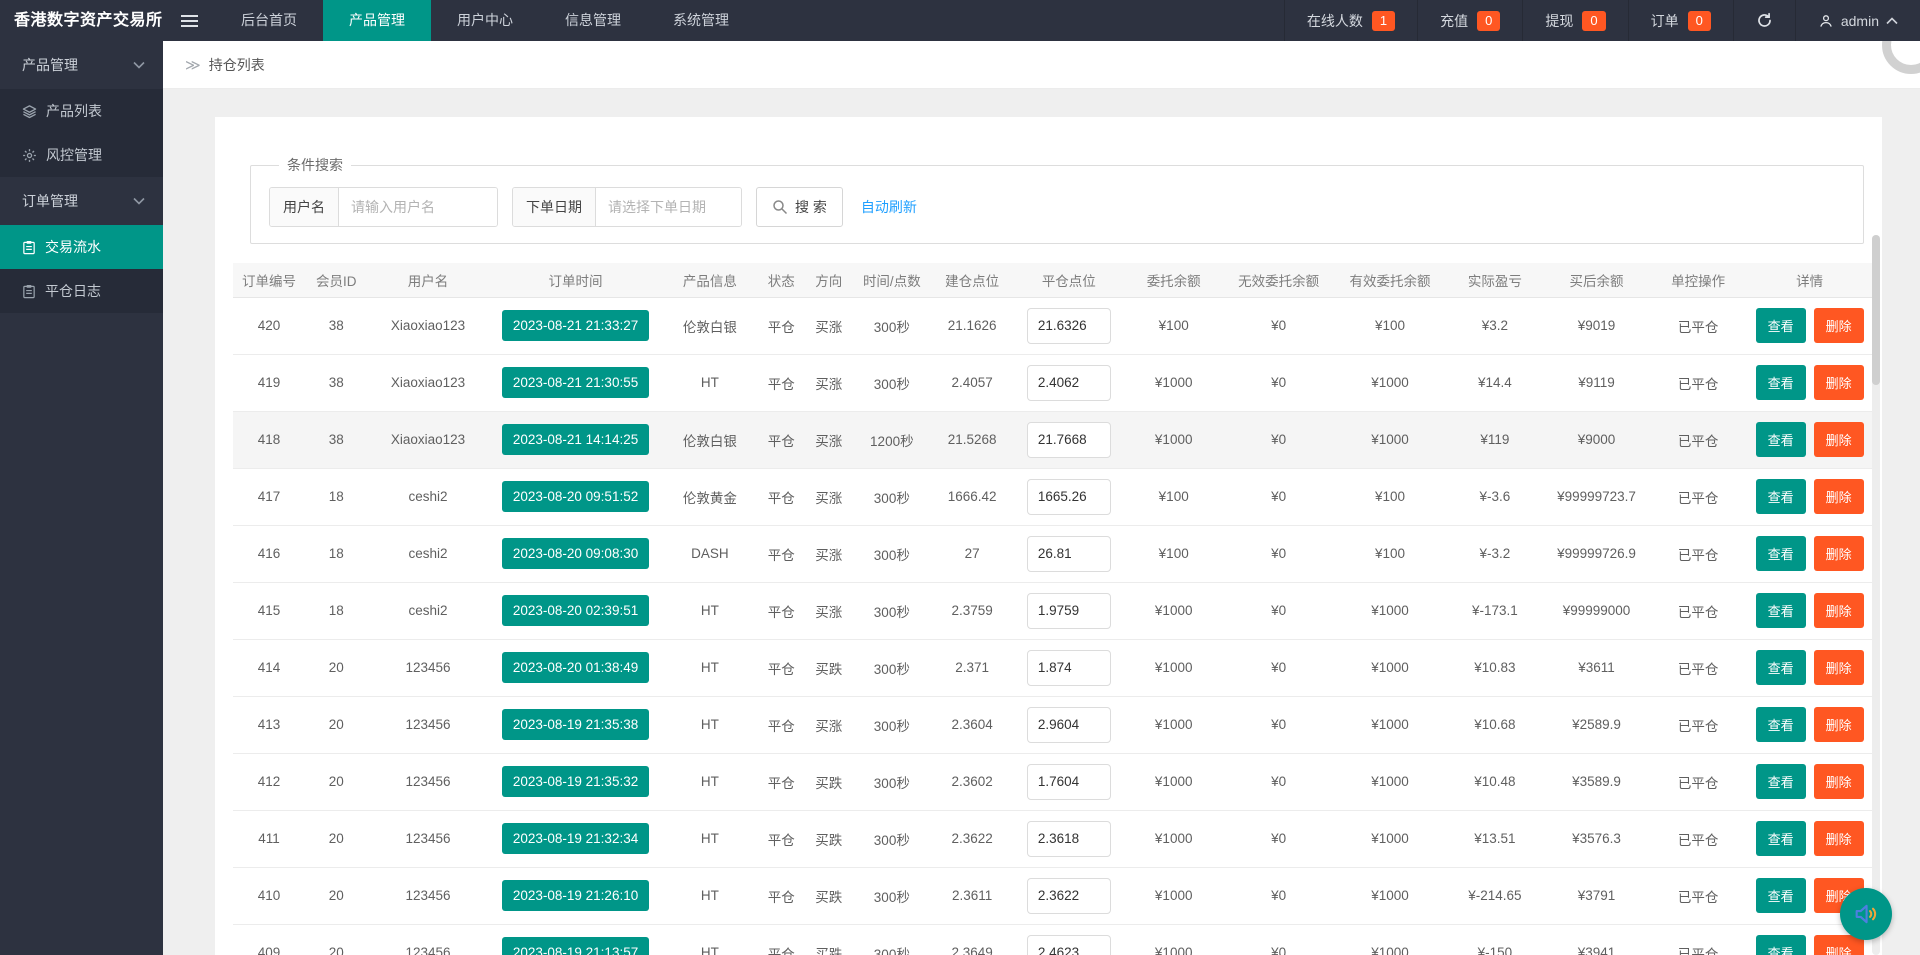 The image size is (1920, 955). I want to click on actual-profit: ¥14.4, so click(1495, 383).